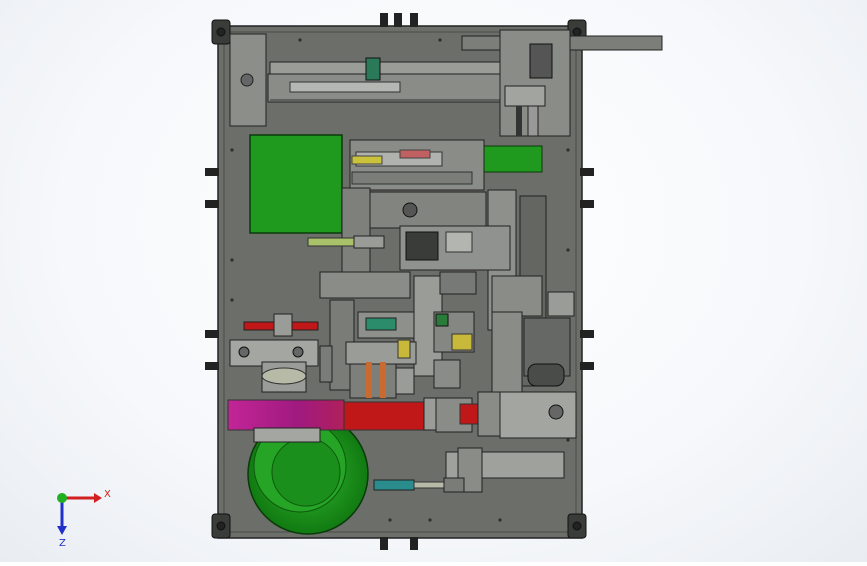 Image resolution: width=867 pixels, height=566 pixels. What do you see at coordinates (447, 335) in the screenshot?
I see `middle-mechanisms` at bounding box center [447, 335].